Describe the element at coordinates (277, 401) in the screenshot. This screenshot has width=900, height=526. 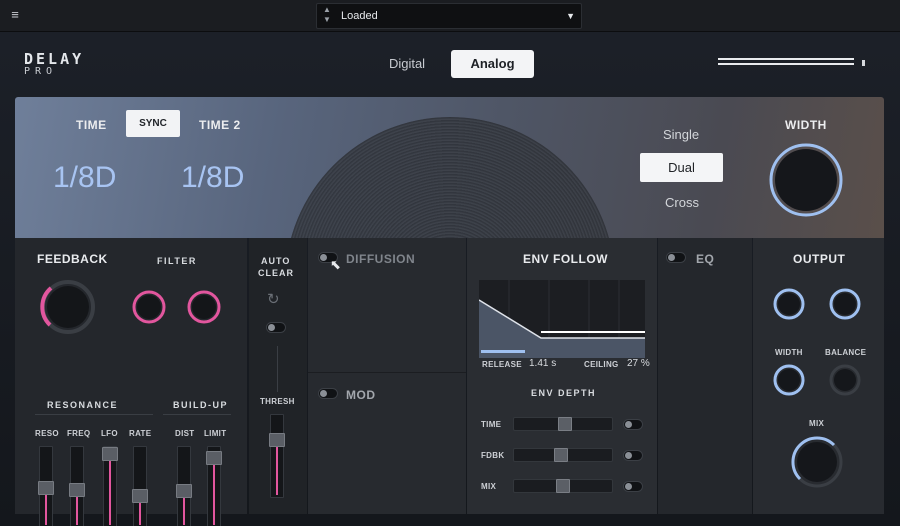
I see `thresh-label: THRESH` at that location.